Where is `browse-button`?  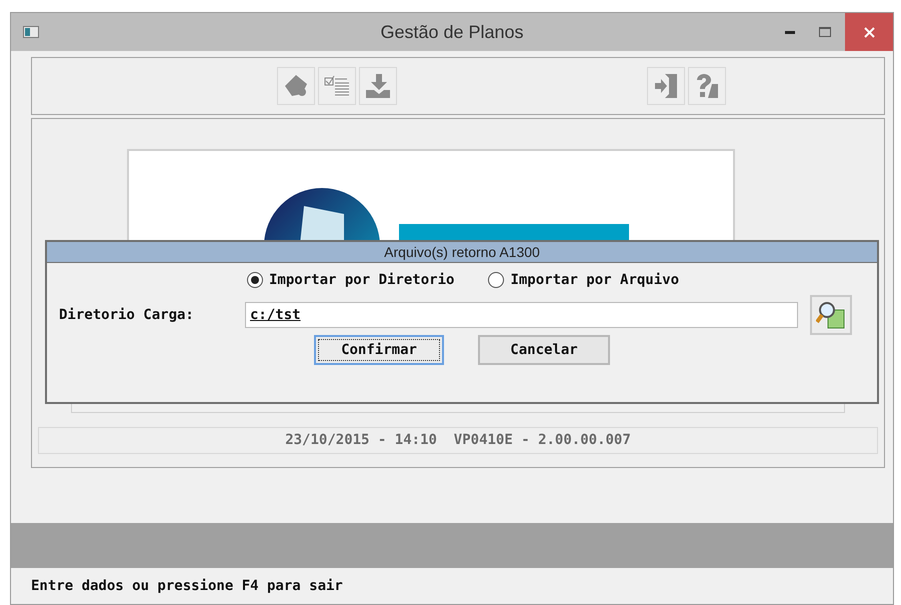
browse-button is located at coordinates (831, 315).